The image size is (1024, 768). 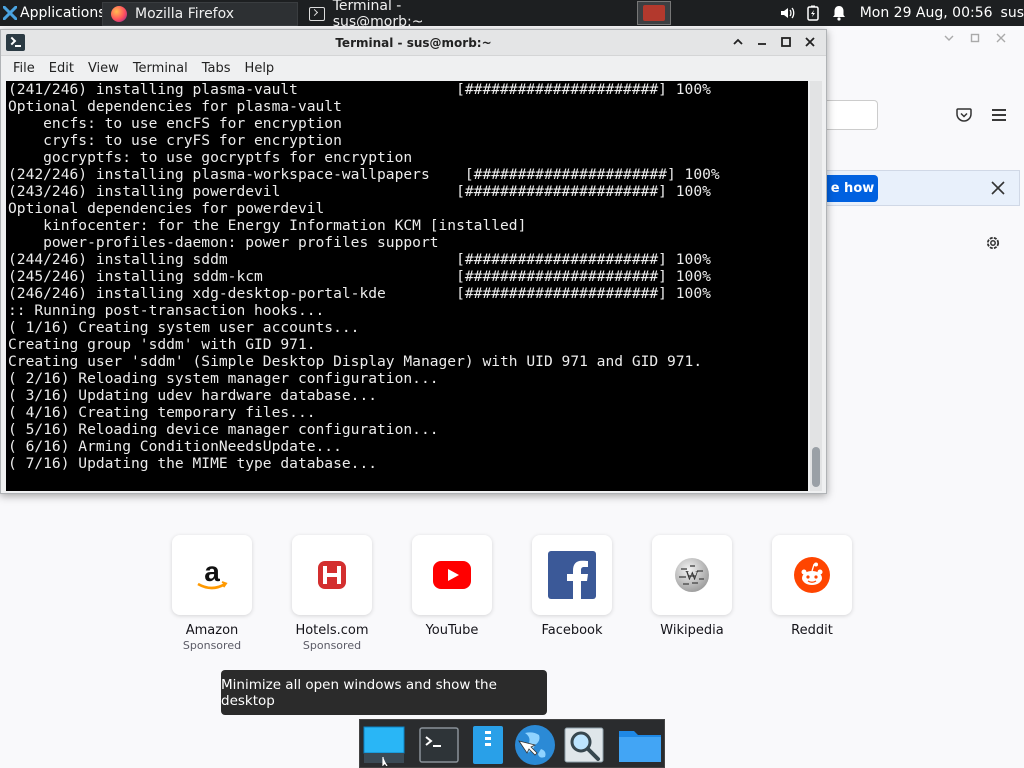 What do you see at coordinates (166, 208) in the screenshot?
I see `terminal-line: Optional dependencies for powerdevil` at bounding box center [166, 208].